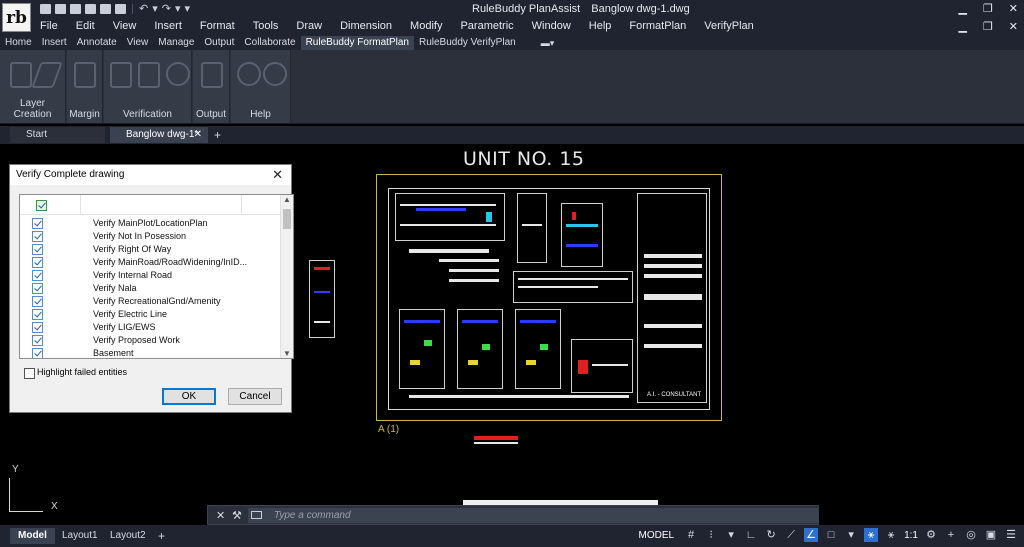 Image resolution: width=1024 pixels, height=547 pixels. What do you see at coordinates (548, 43) in the screenshot?
I see `ribbon-options-icon: ▬▾` at bounding box center [548, 43].